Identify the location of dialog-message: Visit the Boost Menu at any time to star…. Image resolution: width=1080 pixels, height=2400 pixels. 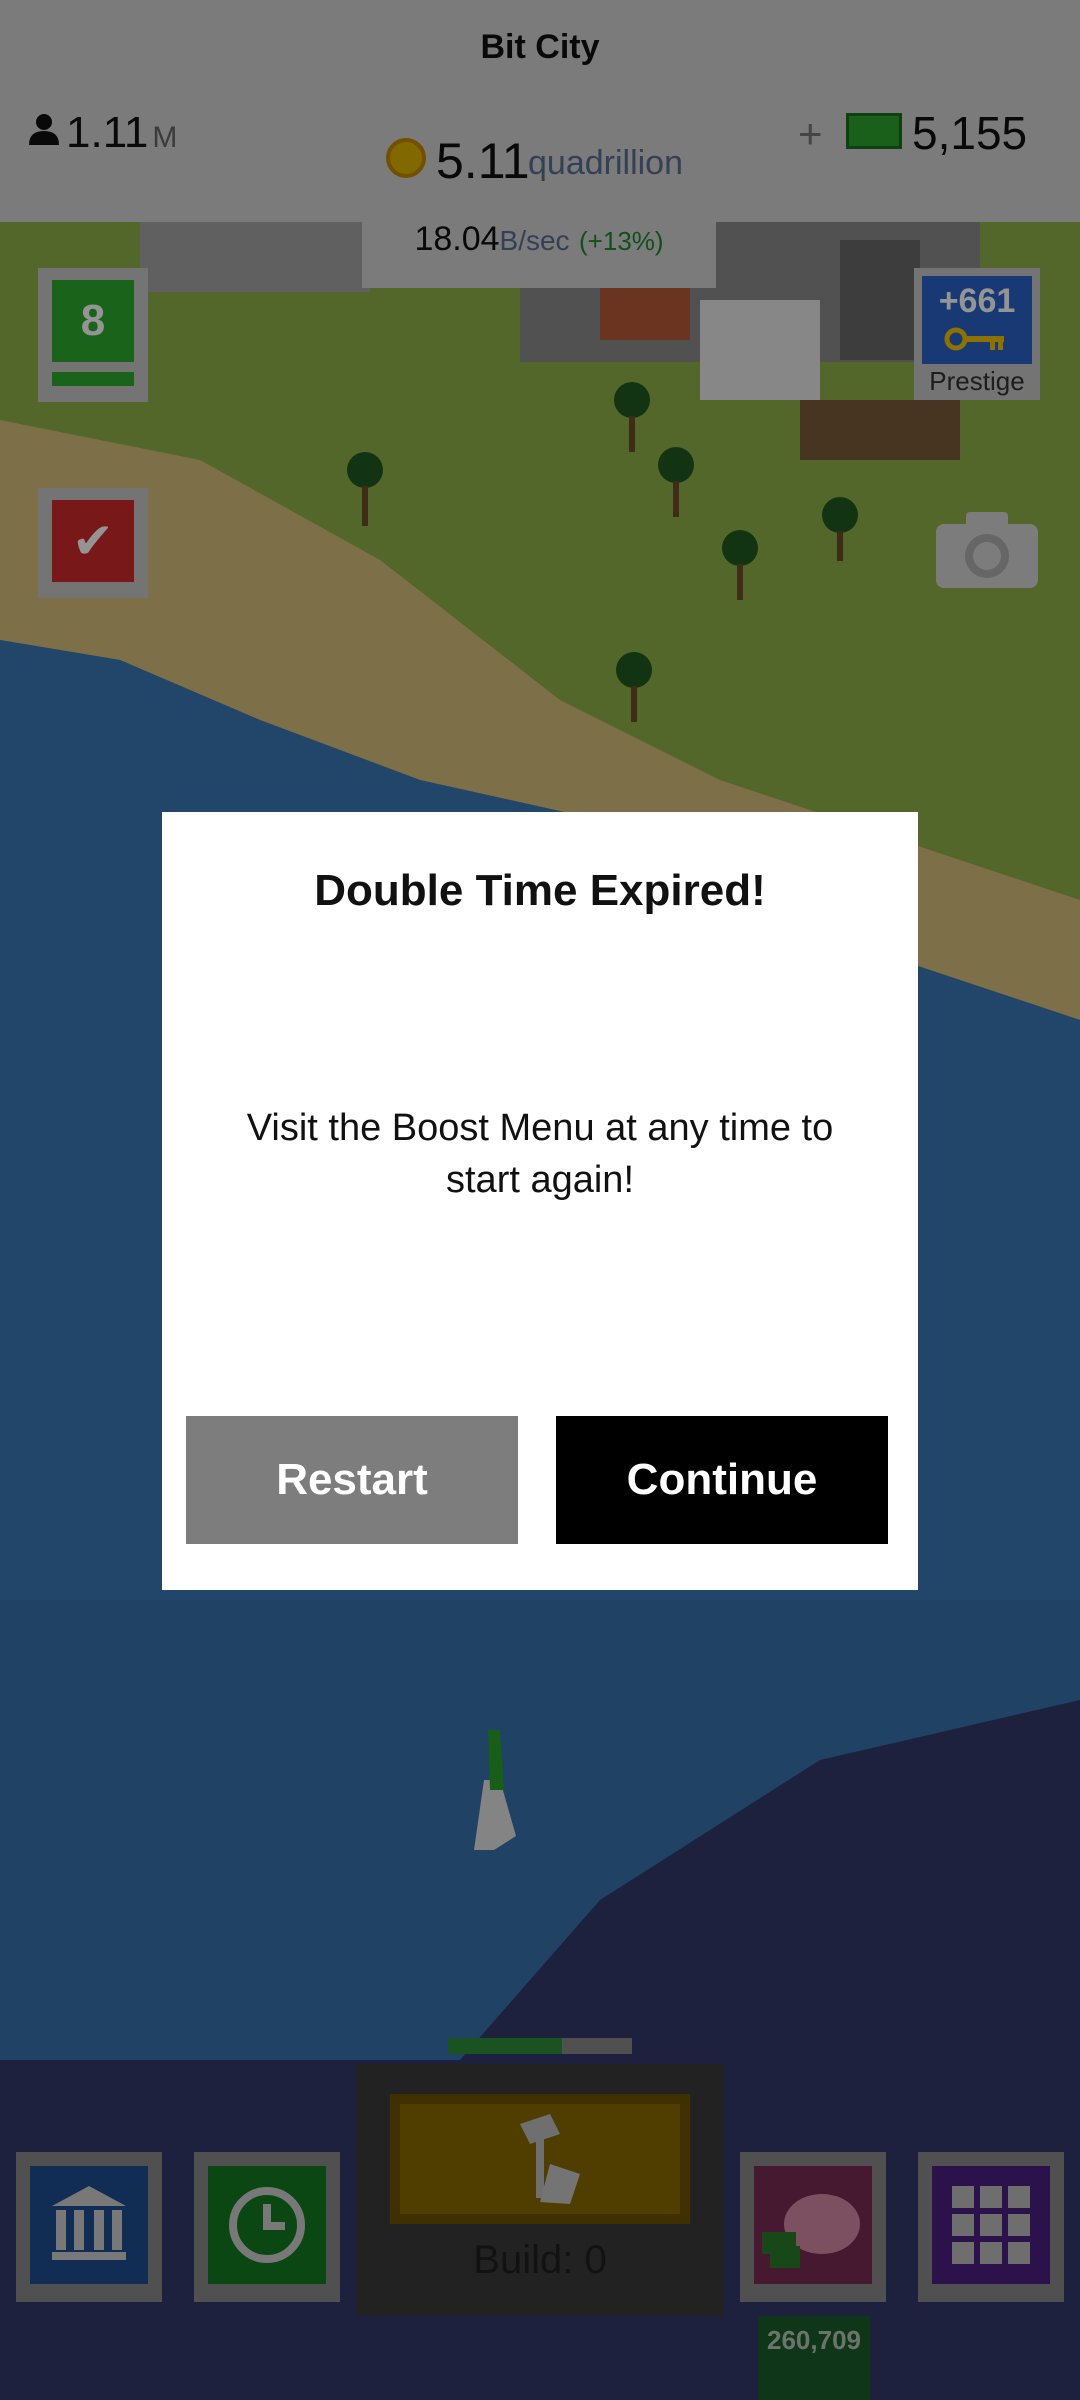
(540, 1154).